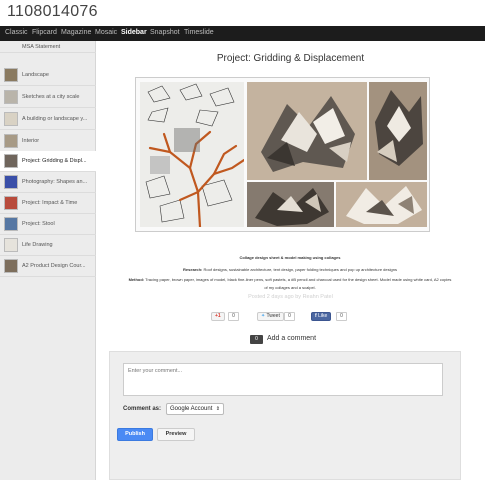 The height and width of the screenshot is (480, 485). I want to click on google-plus-button: +1, so click(218, 316).